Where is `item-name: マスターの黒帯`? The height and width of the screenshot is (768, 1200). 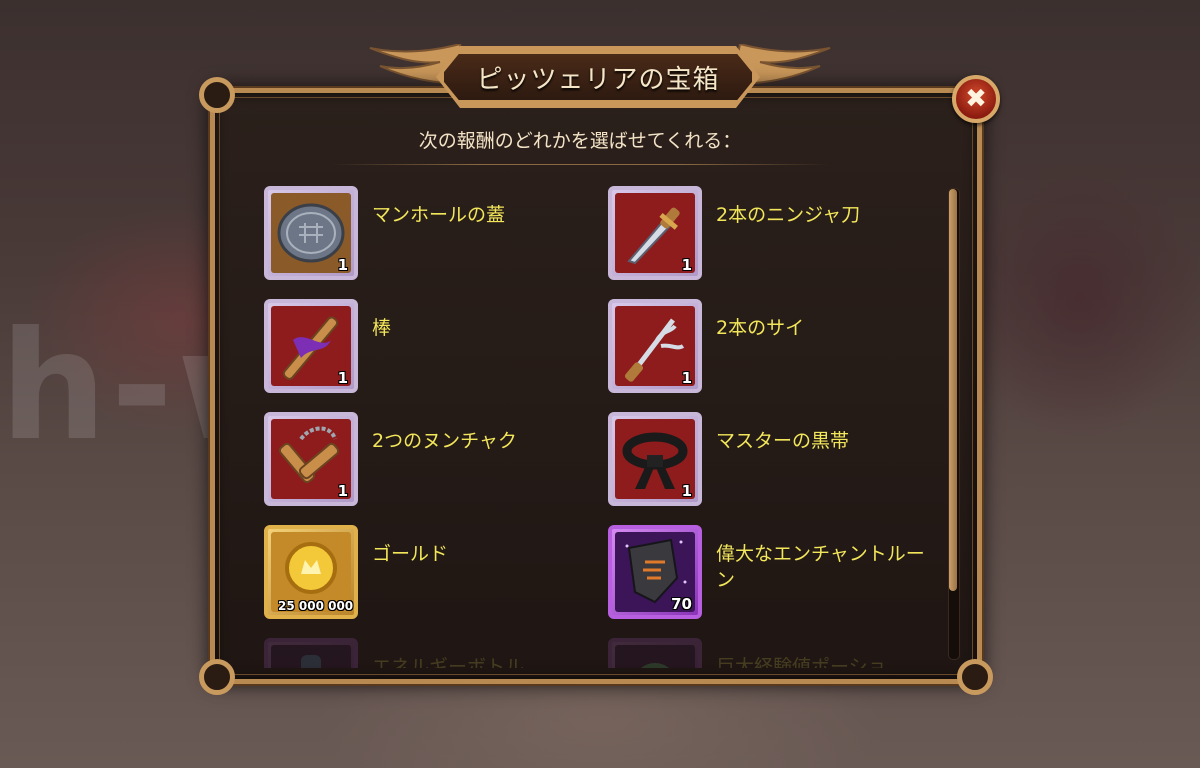 item-name: マスターの黒帯 is located at coordinates (783, 441).